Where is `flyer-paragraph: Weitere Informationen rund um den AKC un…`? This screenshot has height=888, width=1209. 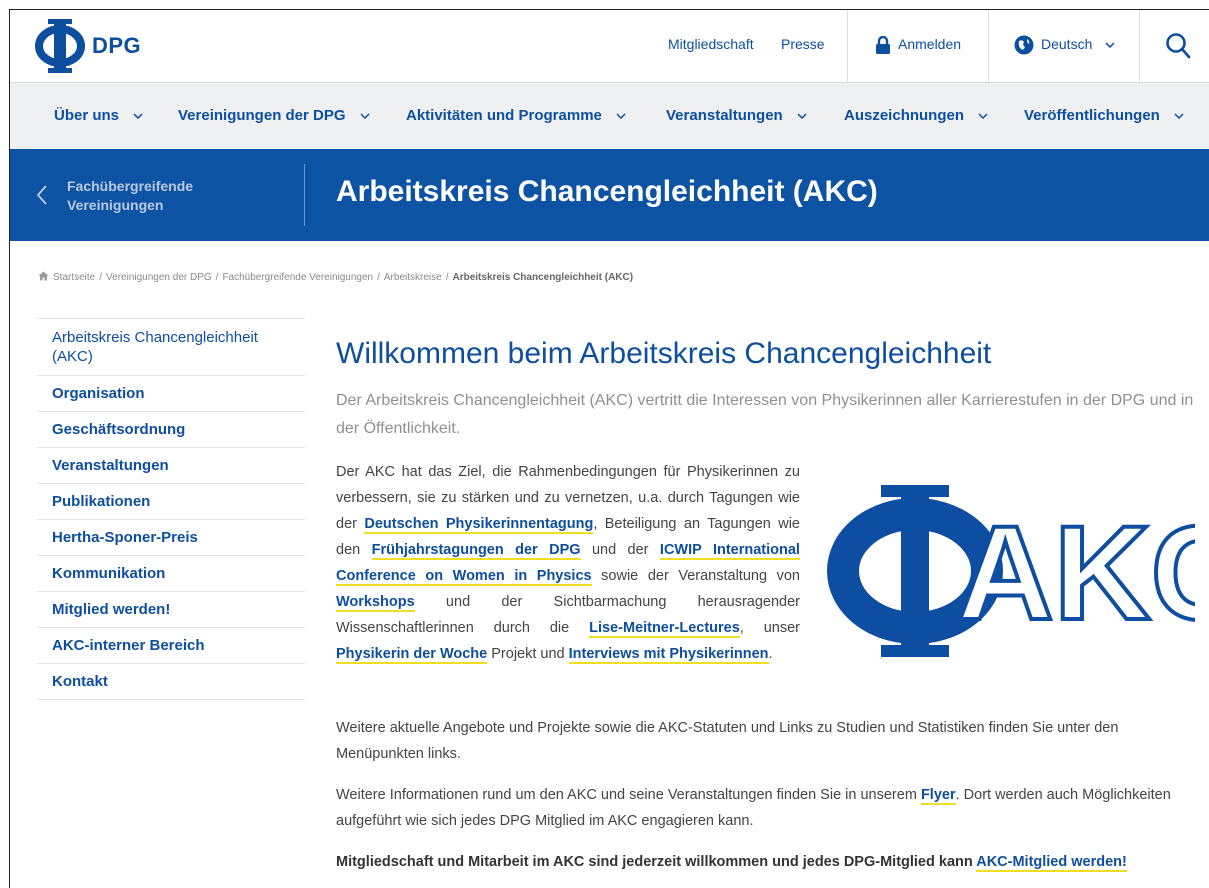
flyer-paragraph: Weitere Informationen rund um den AKC un… is located at coordinates (766, 808).